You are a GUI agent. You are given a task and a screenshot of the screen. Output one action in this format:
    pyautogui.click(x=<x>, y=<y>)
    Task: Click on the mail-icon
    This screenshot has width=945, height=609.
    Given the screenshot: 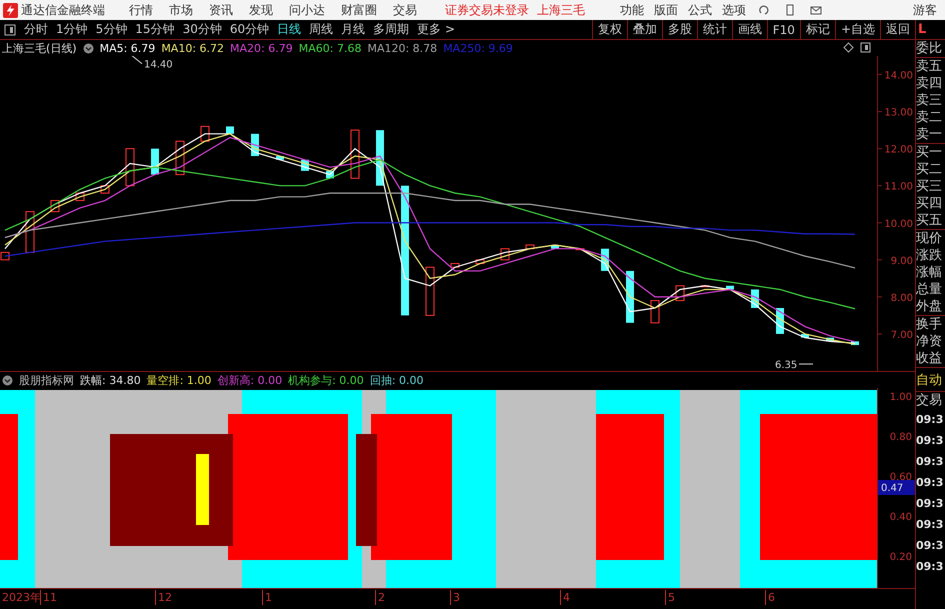 What is the action you would take?
    pyautogui.click(x=816, y=10)
    